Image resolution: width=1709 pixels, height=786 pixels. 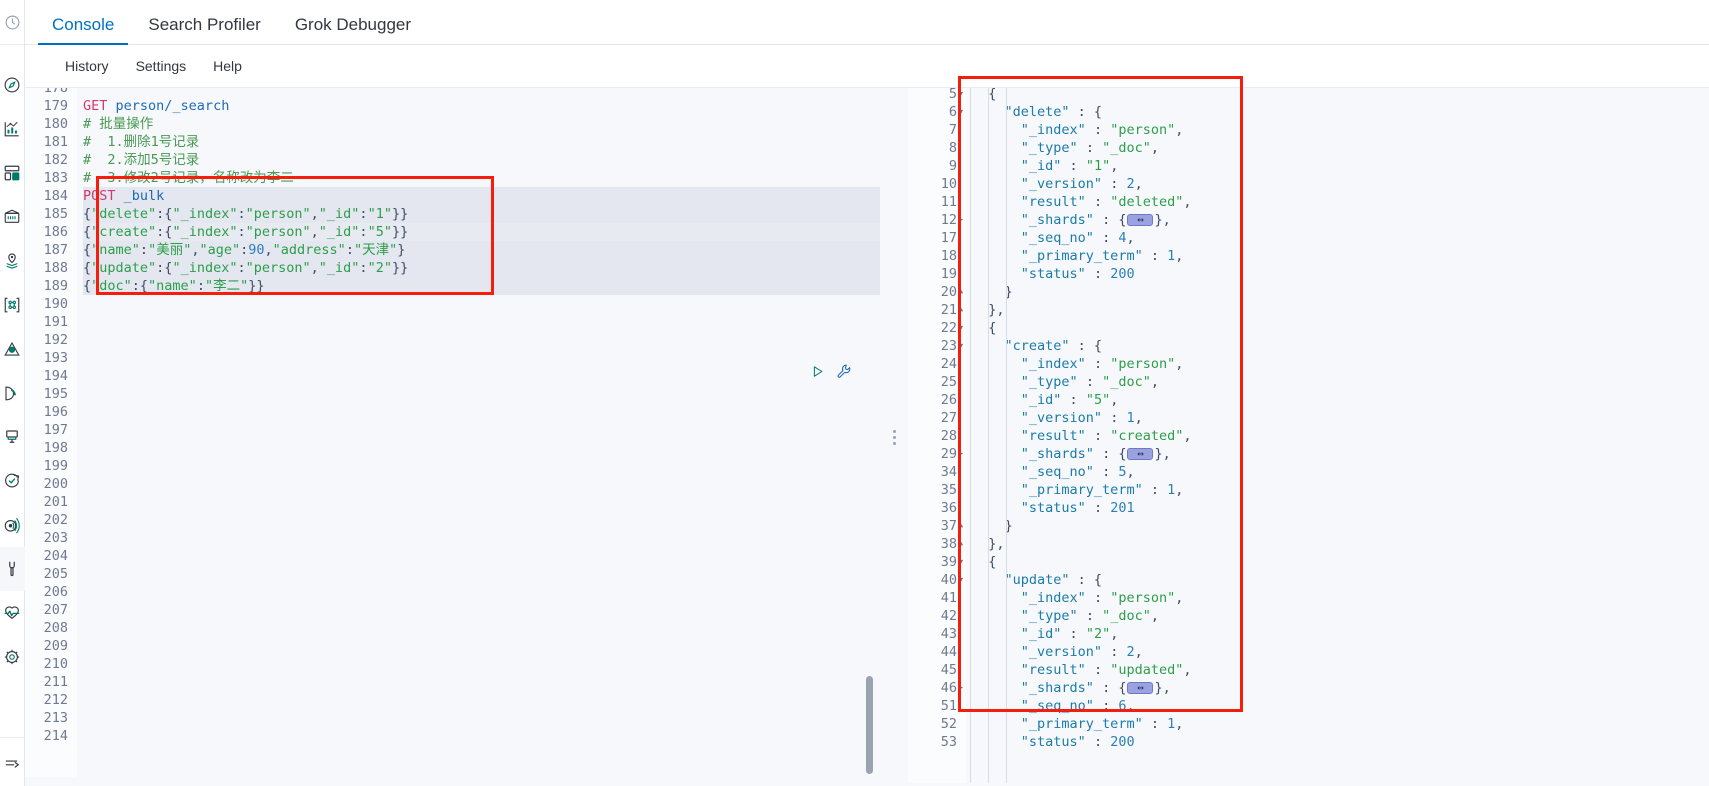 I want to click on line-number: 46 ▸, so click(x=936, y=688).